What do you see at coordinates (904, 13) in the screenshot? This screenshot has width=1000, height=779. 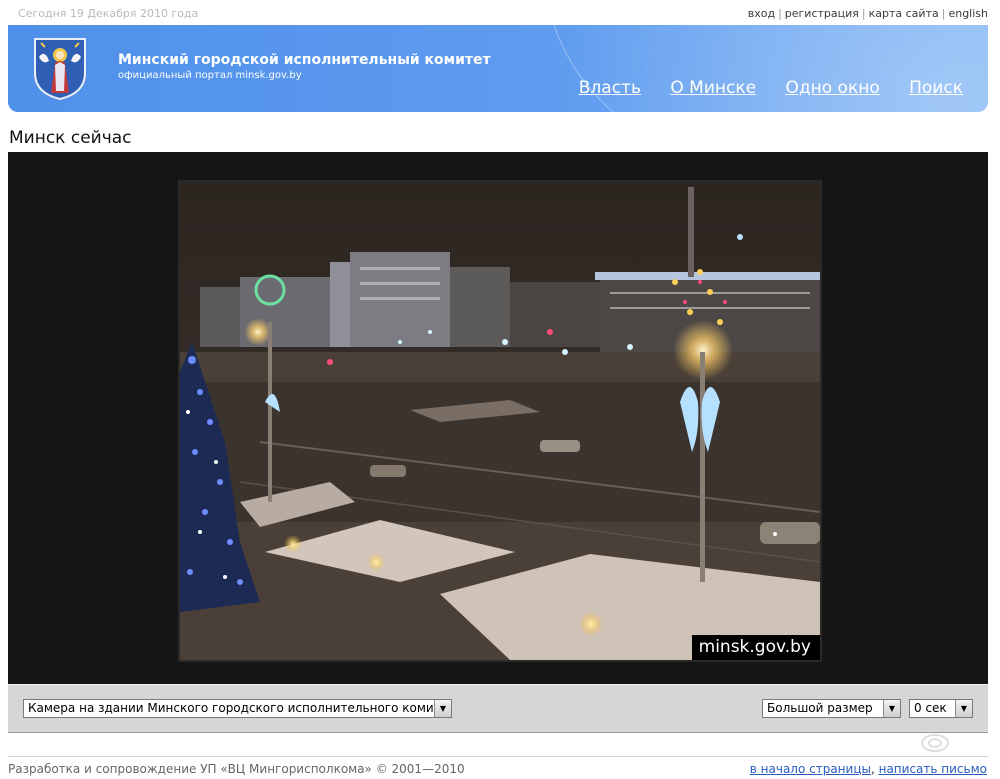 I see `sitemap-link: карта сайта` at bounding box center [904, 13].